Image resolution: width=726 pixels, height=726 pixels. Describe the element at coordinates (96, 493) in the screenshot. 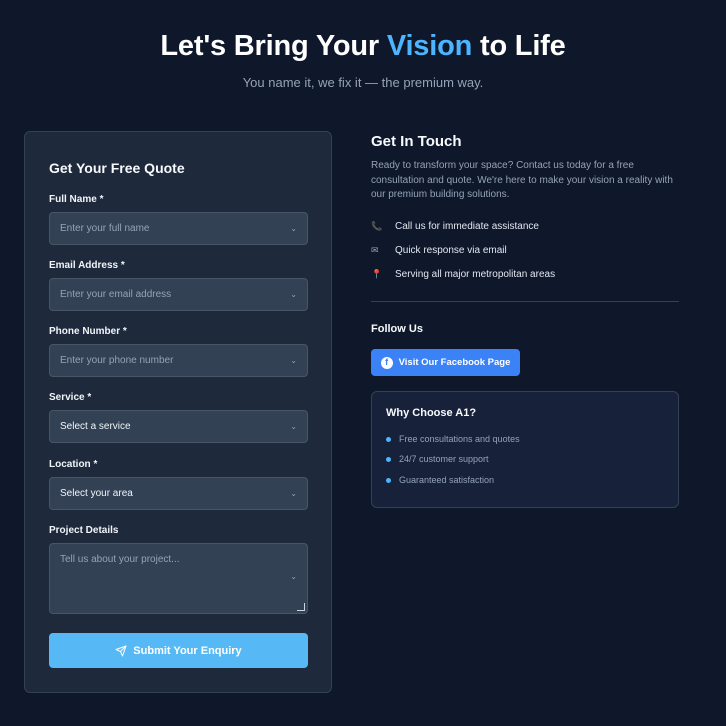

I see `location-selected-value: Select your area` at that location.